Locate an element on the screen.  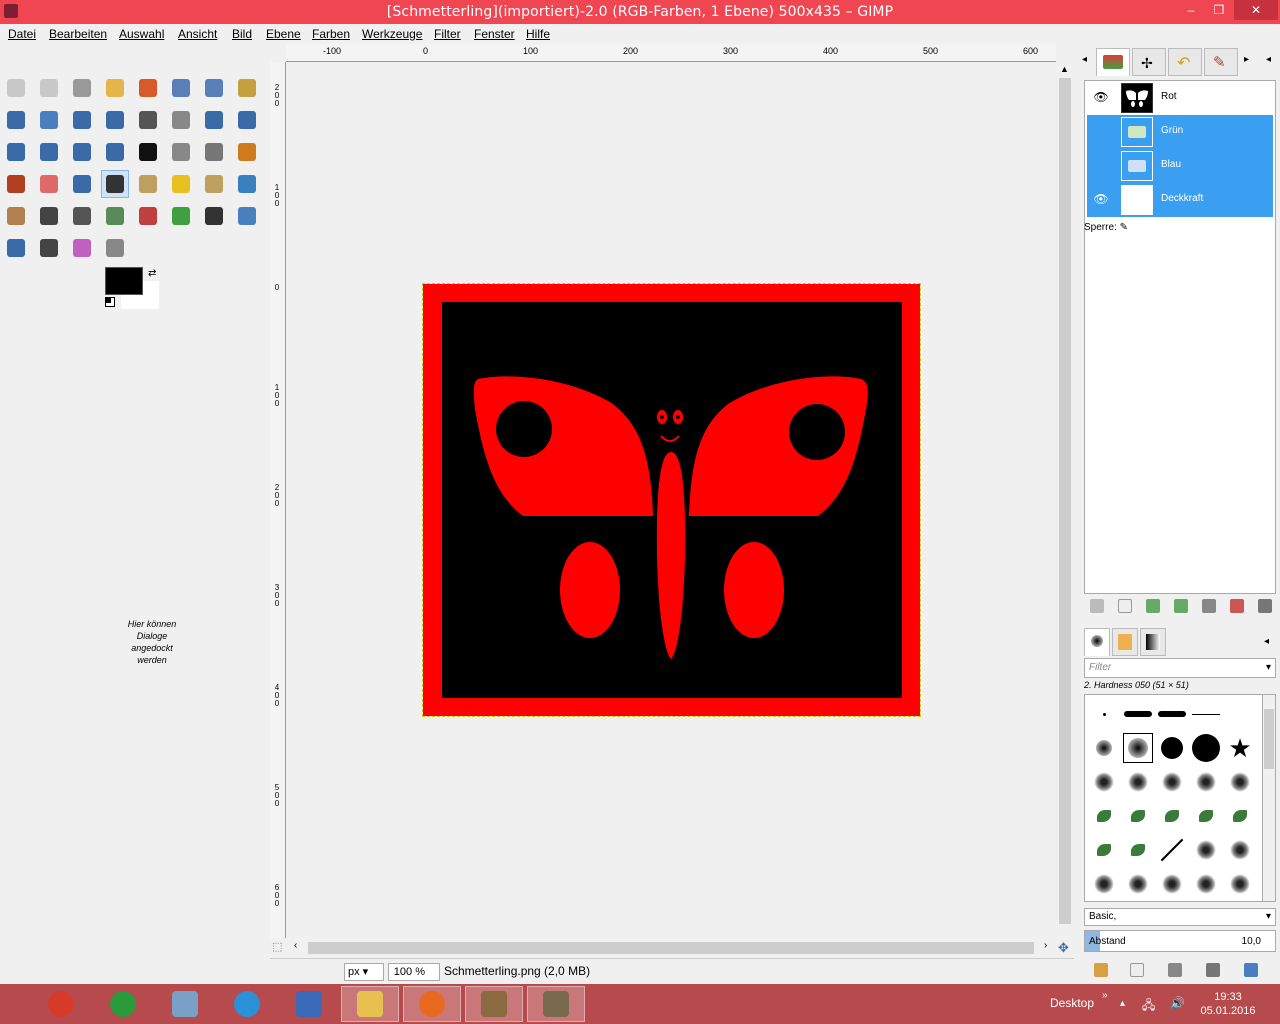
taskbar-explorer is located at coordinates (370, 1004).